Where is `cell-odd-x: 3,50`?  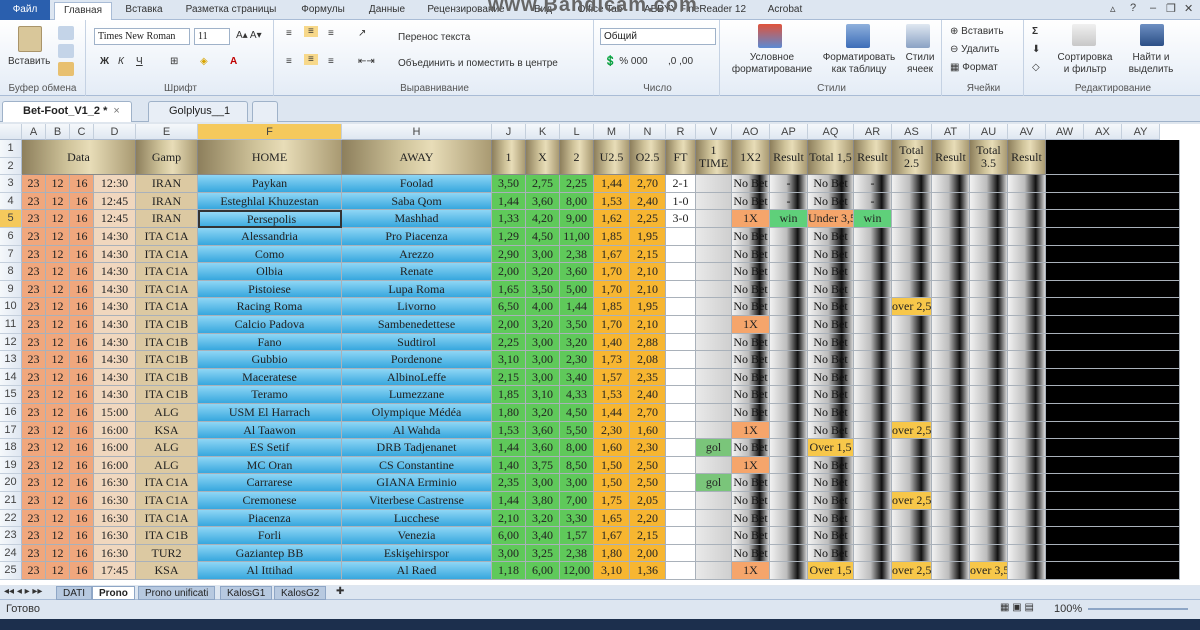
cell-odd-x: 3,50 is located at coordinates (543, 289).